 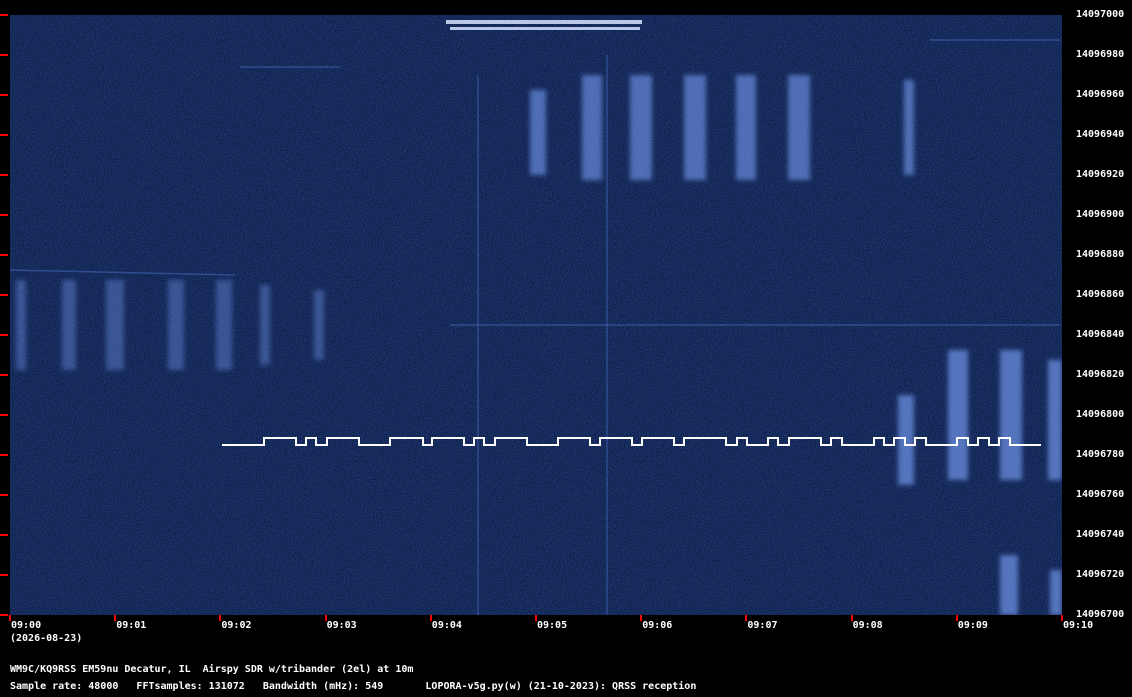 I want to click on time-label: 09:06, so click(x=657, y=625).